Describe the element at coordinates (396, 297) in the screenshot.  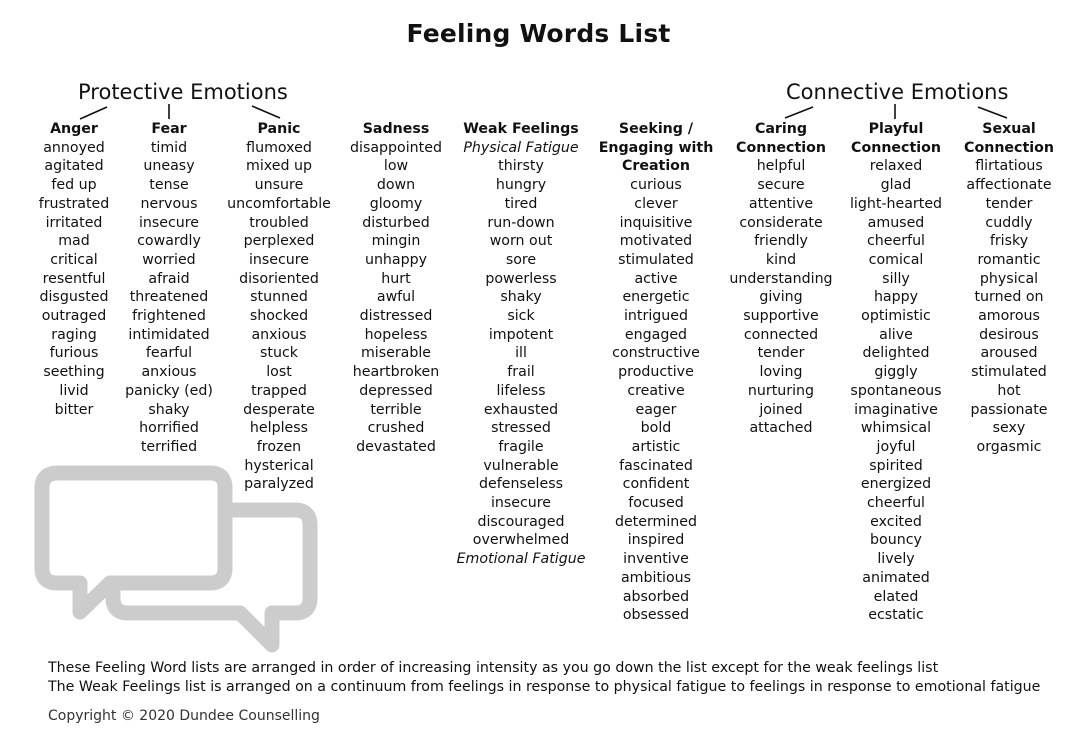
I see `feeling-word: awful` at that location.